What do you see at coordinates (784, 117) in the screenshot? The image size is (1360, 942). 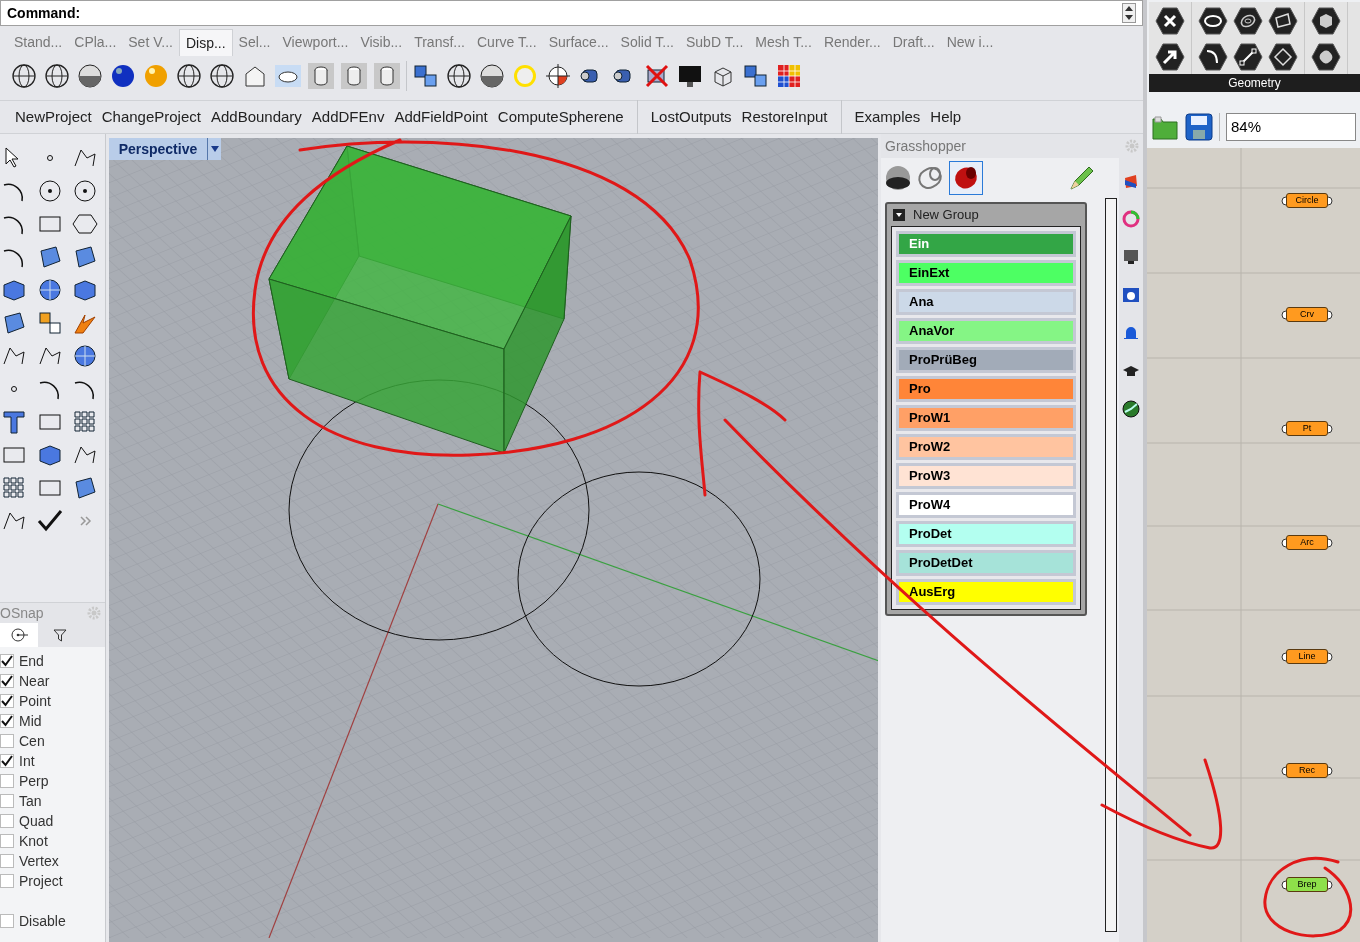 I see `macro-button: RestoreInput` at bounding box center [784, 117].